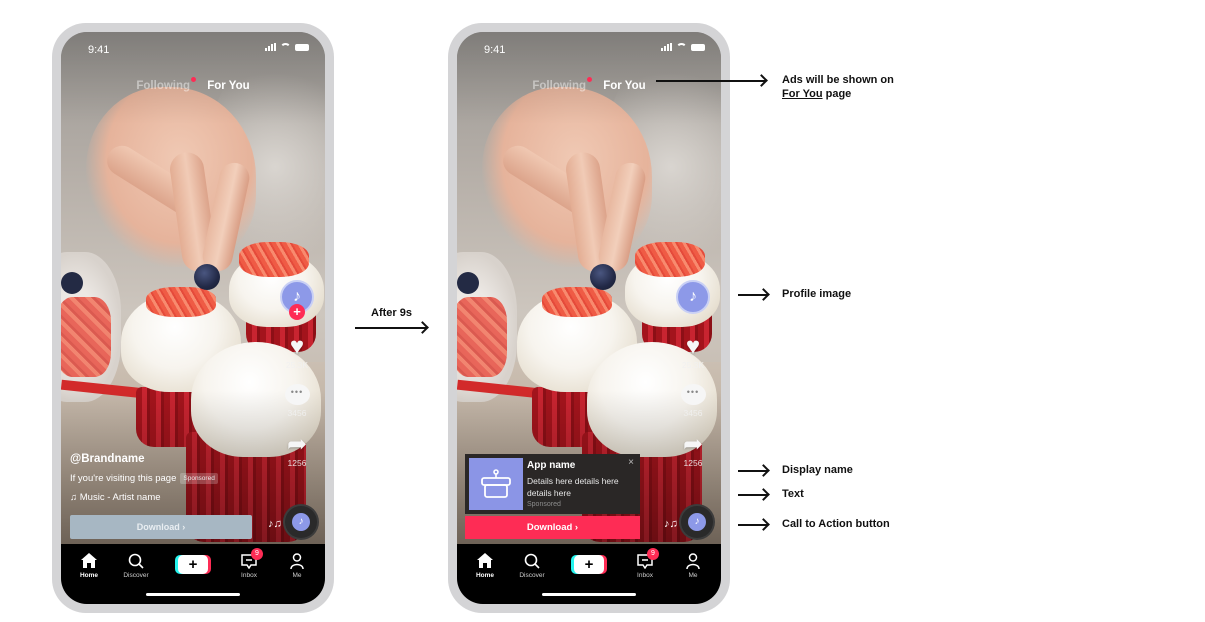 The image size is (1205, 622). Describe the element at coordinates (552, 527) in the screenshot. I see `download-cta-button: Download ›` at that location.